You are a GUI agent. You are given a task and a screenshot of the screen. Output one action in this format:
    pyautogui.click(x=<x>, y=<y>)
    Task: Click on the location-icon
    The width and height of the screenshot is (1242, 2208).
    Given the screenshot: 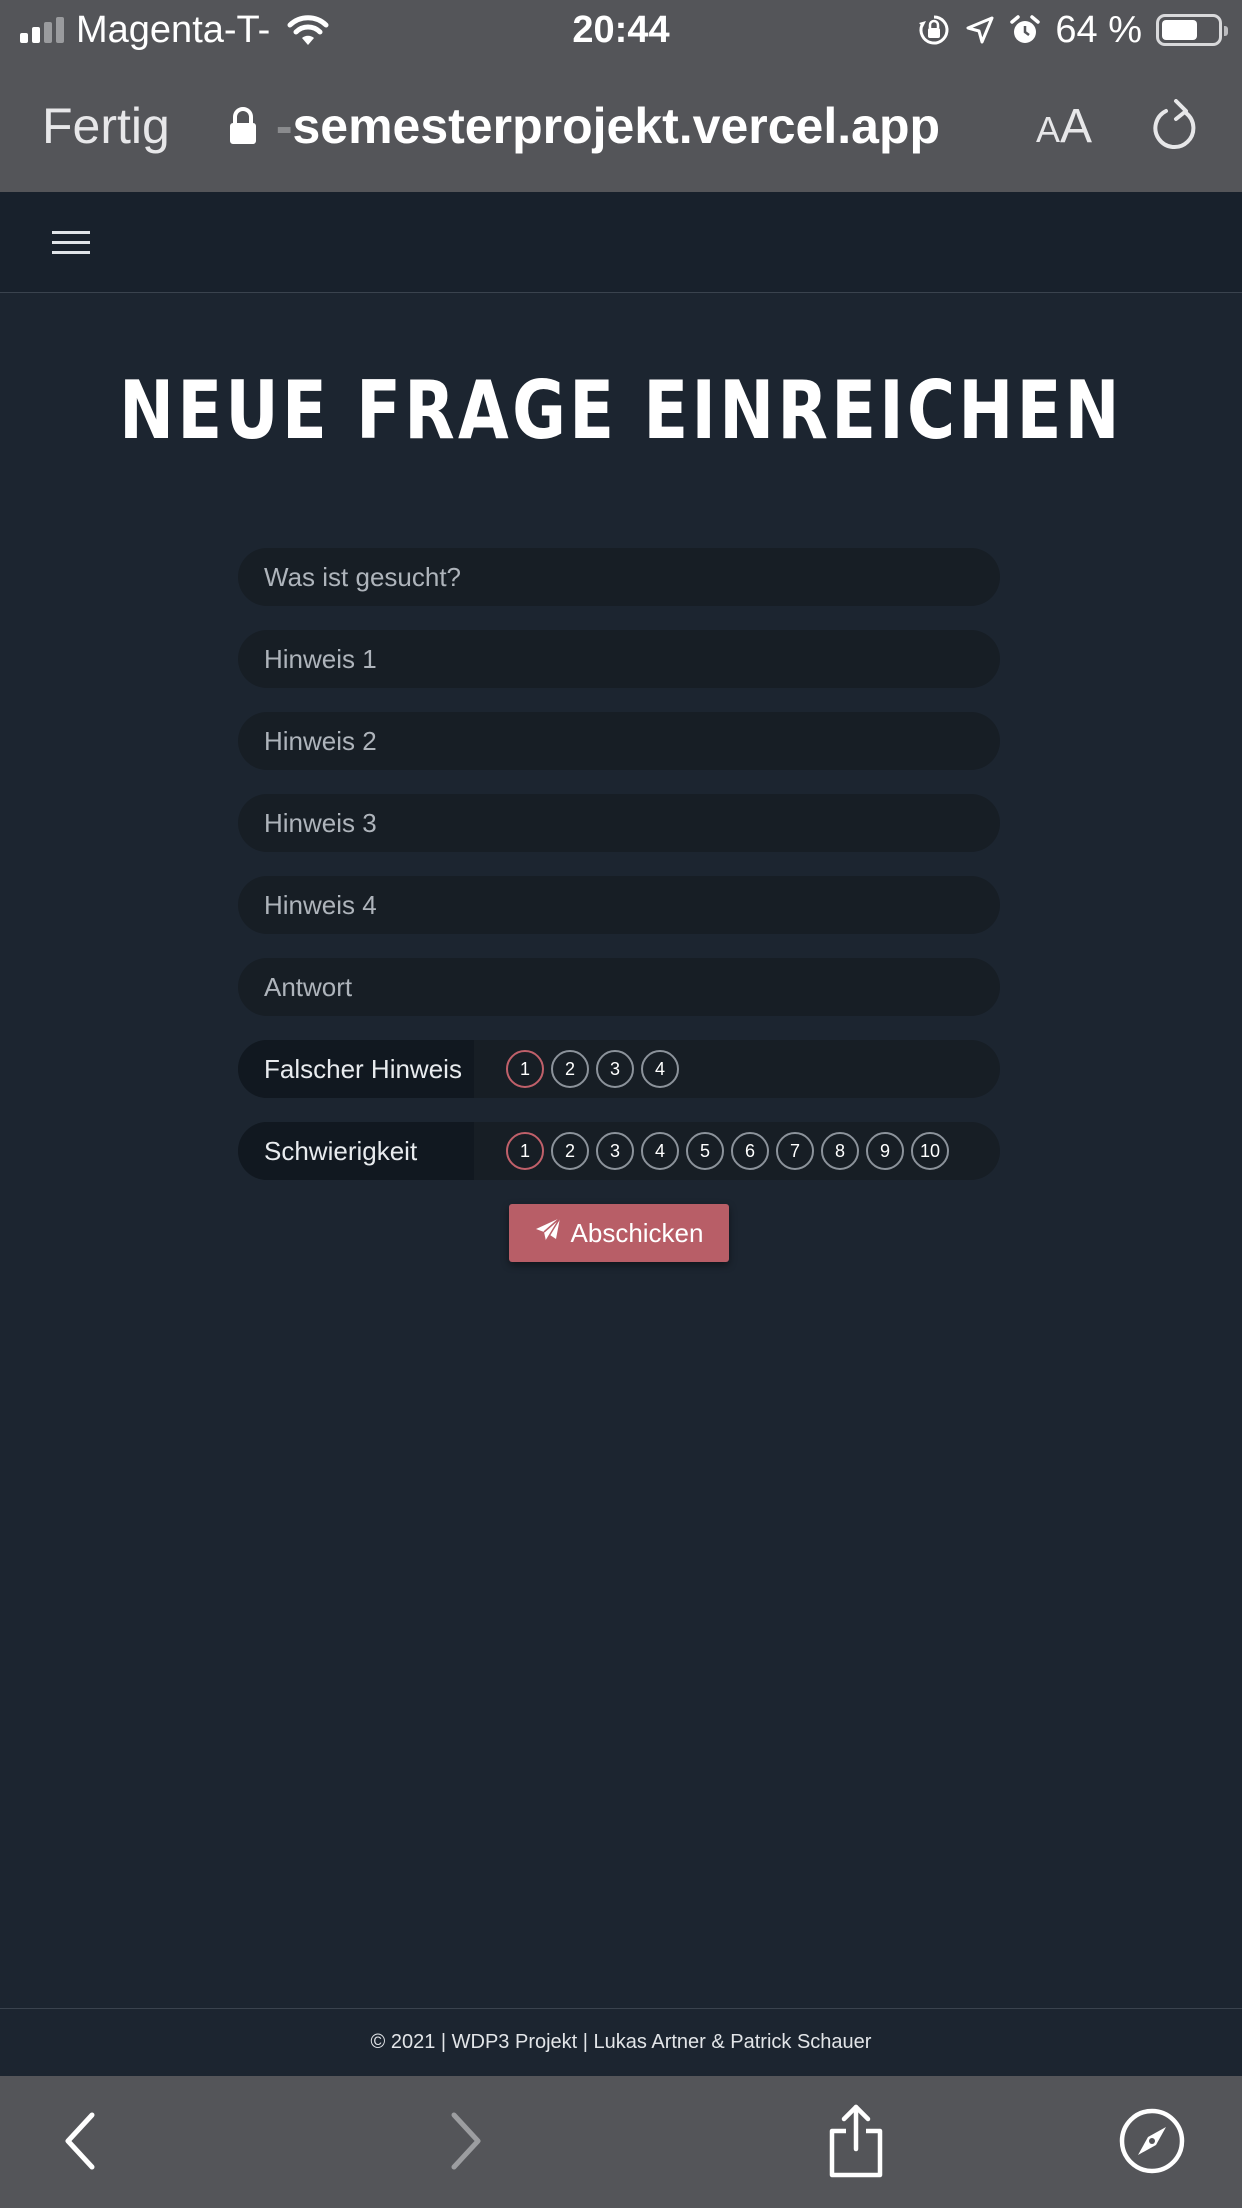 What is the action you would take?
    pyautogui.click(x=980, y=30)
    